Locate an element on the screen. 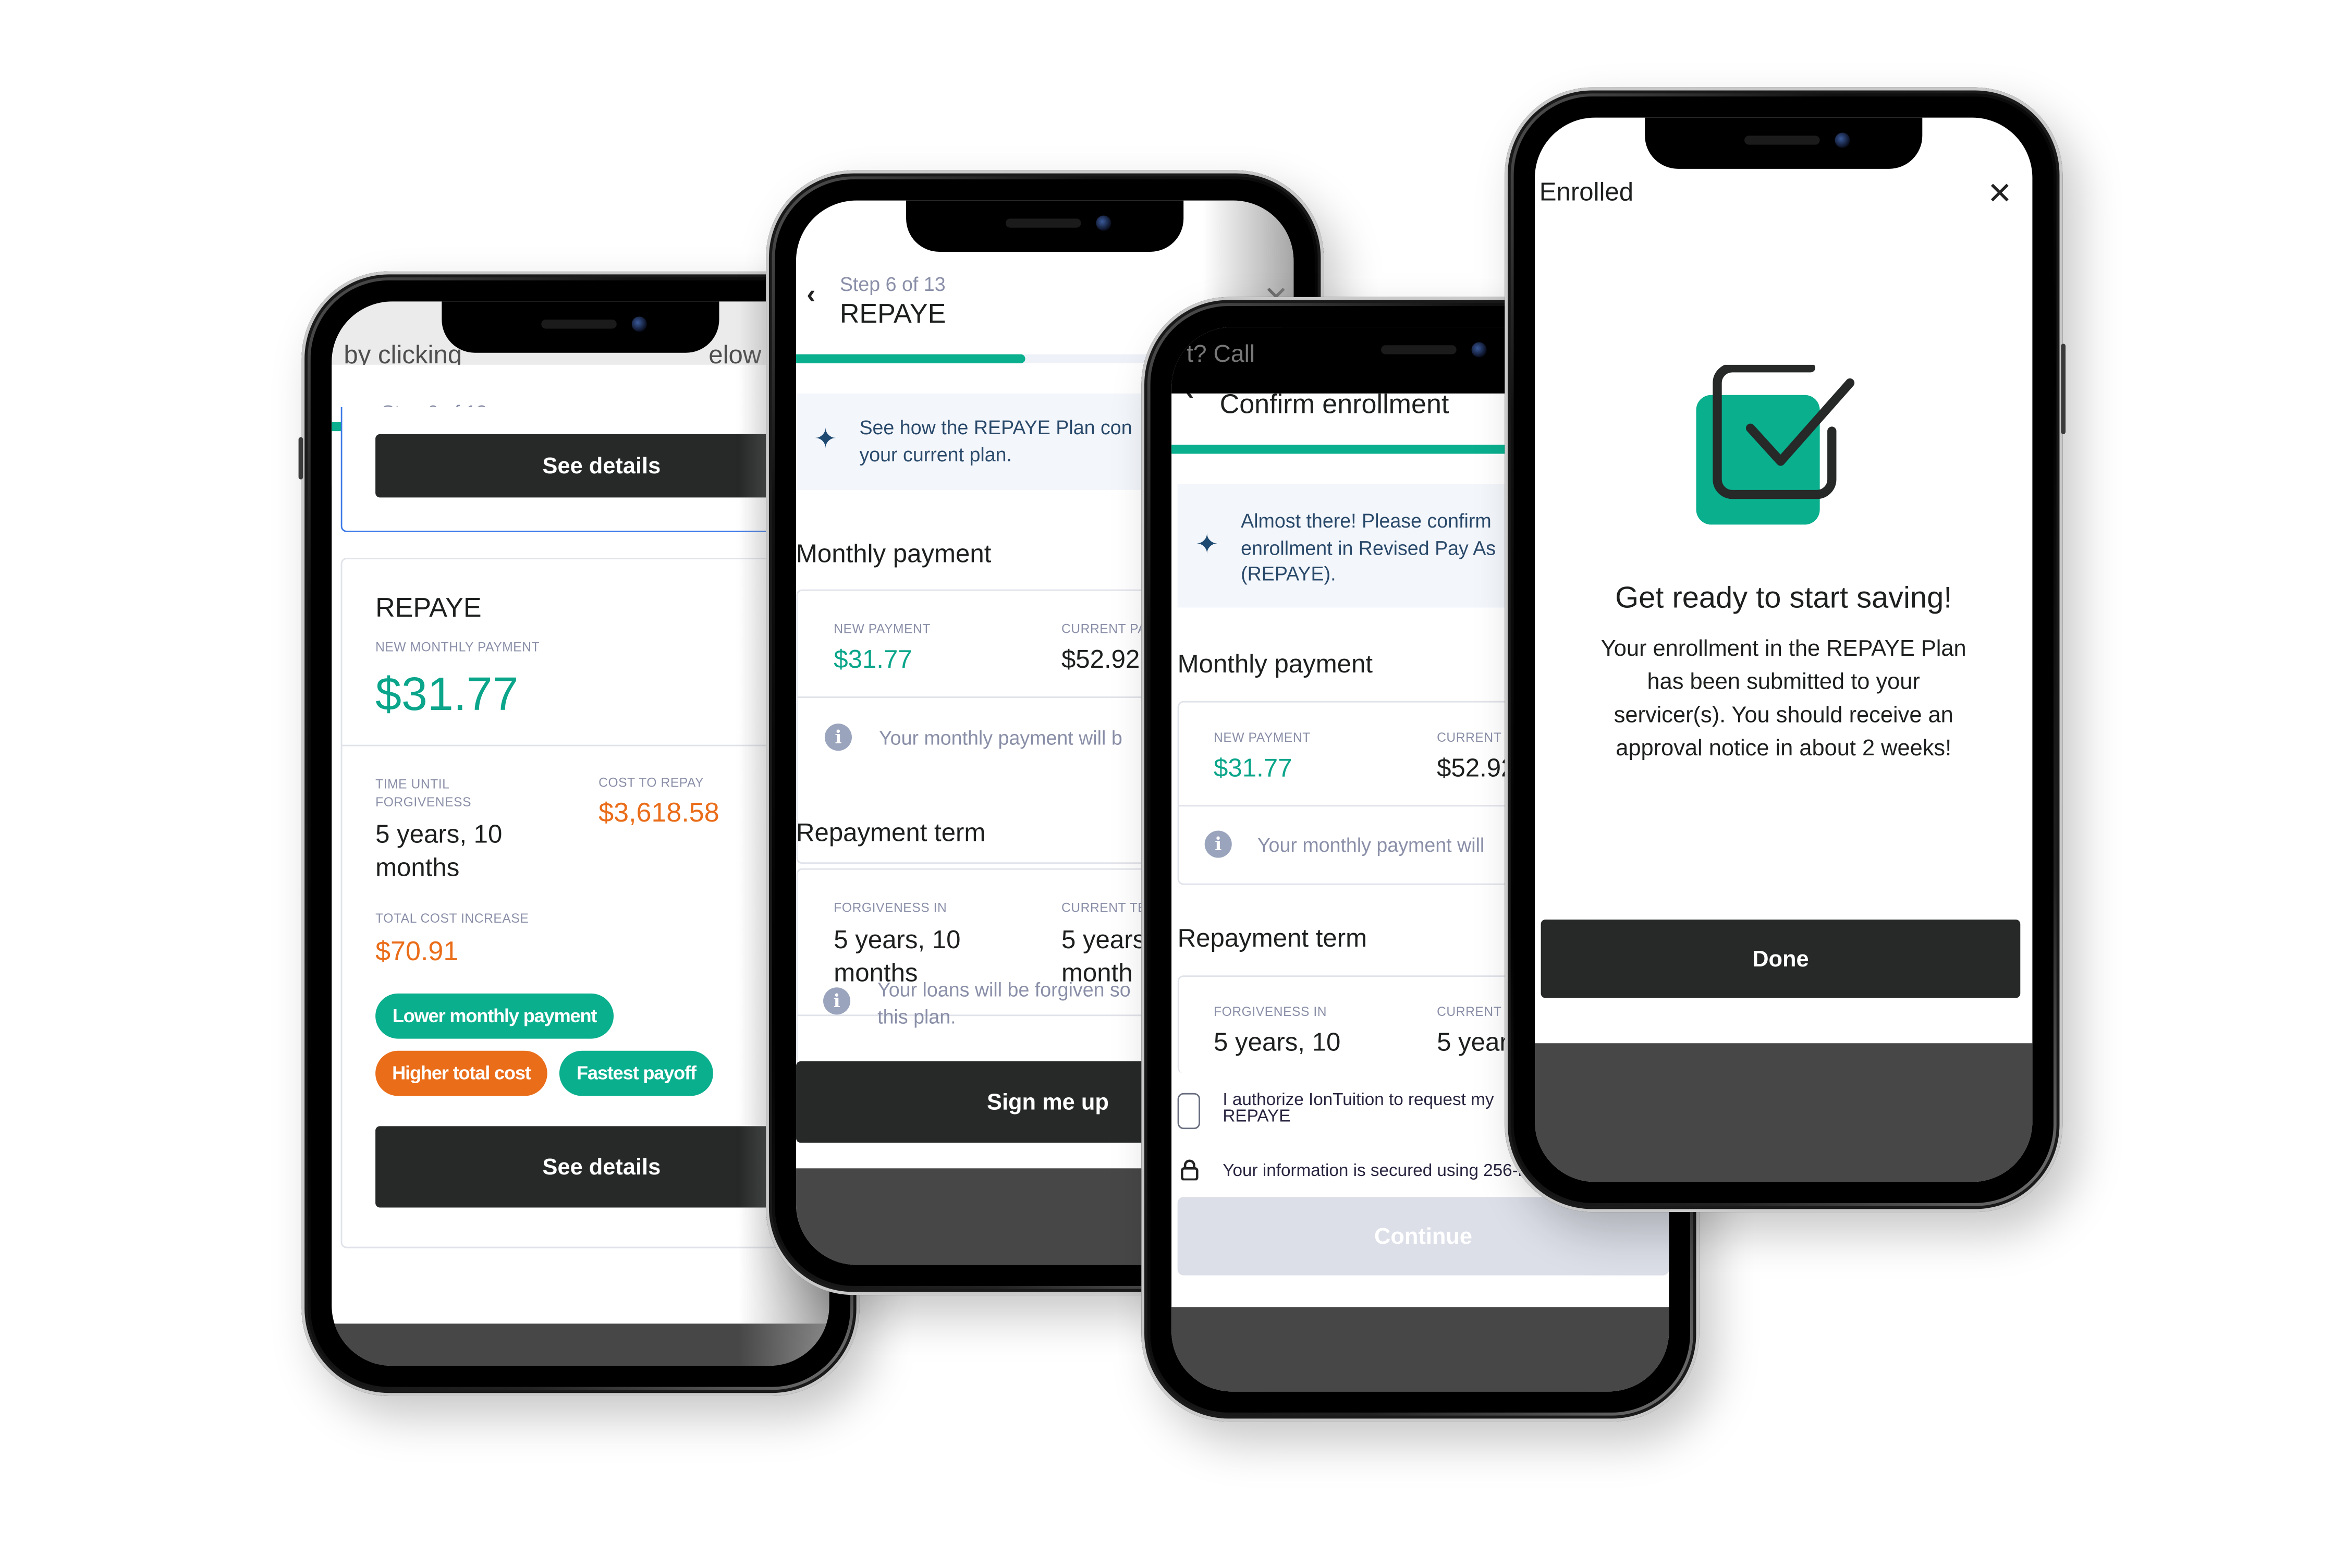 The height and width of the screenshot is (1568, 2346). time-value-2: months is located at coordinates (417, 867).